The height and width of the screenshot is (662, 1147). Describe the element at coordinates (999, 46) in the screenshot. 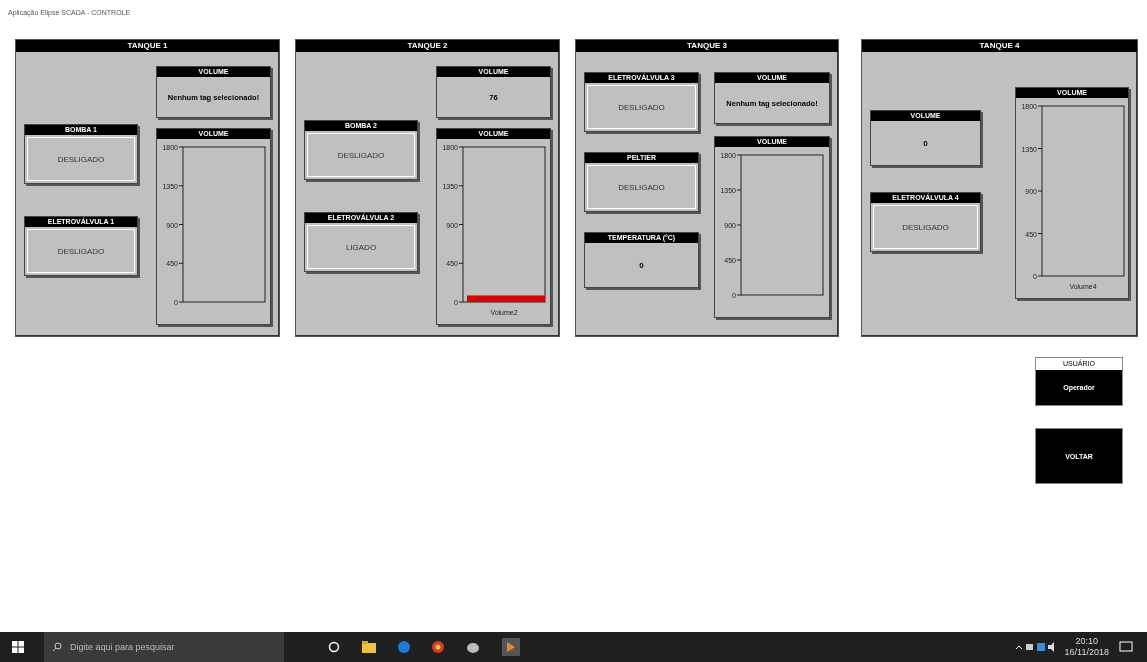

I see `tank-title: TANQUE 4` at that location.